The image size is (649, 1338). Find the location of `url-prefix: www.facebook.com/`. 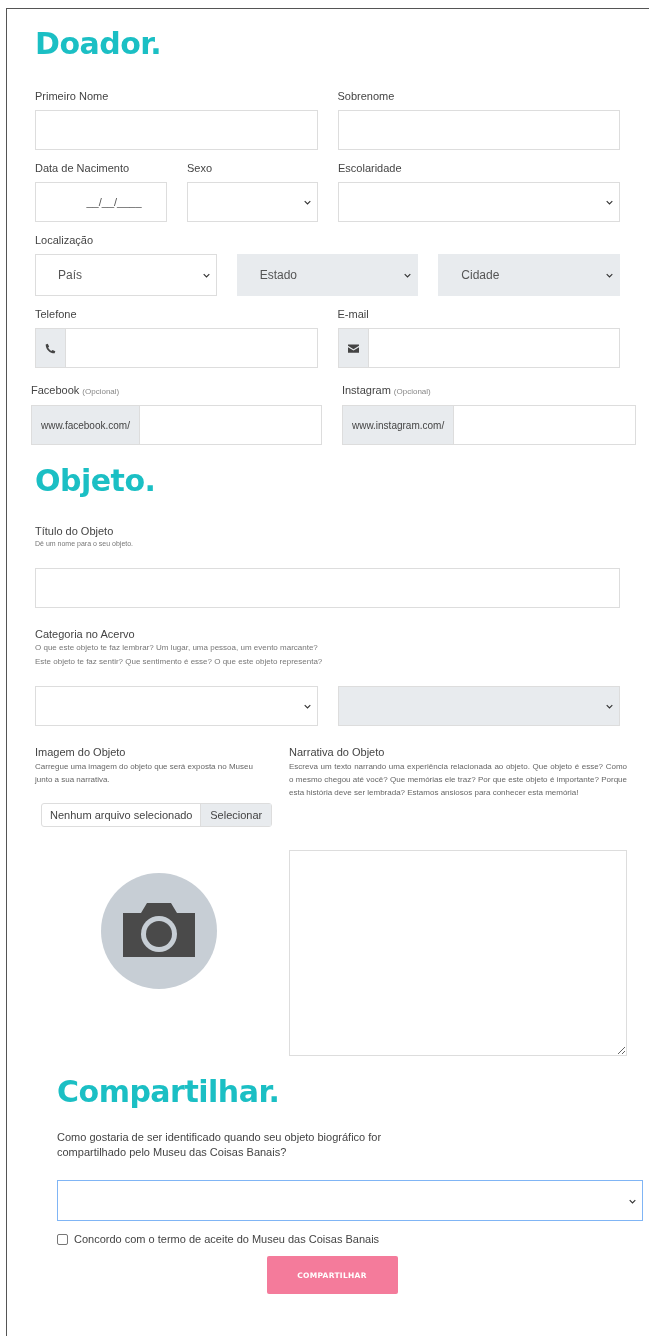

url-prefix: www.facebook.com/ is located at coordinates (86, 425).